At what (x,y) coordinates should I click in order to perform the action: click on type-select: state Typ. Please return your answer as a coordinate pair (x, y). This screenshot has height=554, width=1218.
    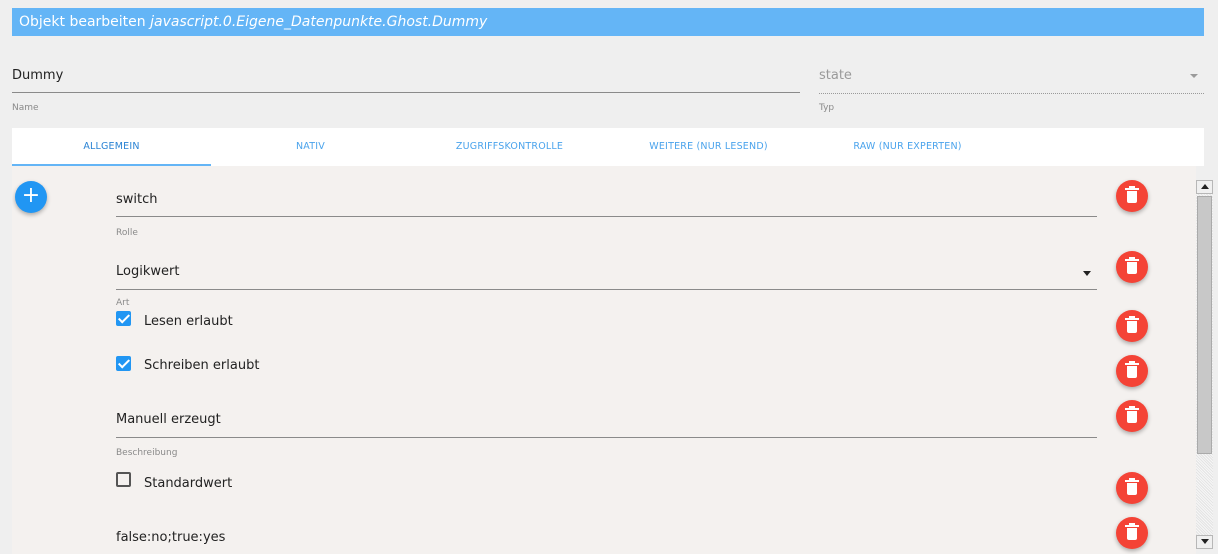
    Looking at the image, I should click on (1011, 90).